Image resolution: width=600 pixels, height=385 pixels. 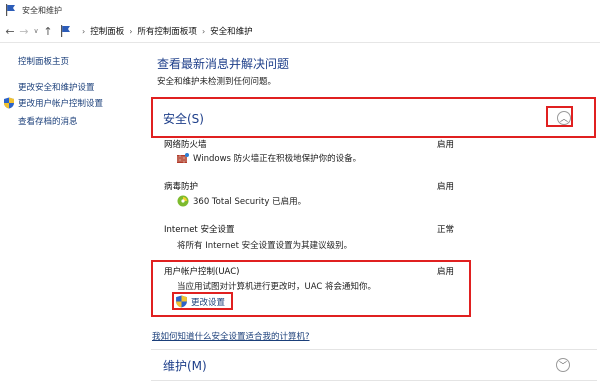 What do you see at coordinates (231, 31) in the screenshot?
I see `breadcrumb-security-maintenance: 安全和维护` at bounding box center [231, 31].